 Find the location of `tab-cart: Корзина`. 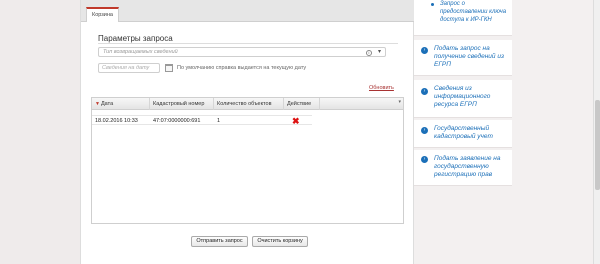

tab-cart: Корзина is located at coordinates (102, 14).